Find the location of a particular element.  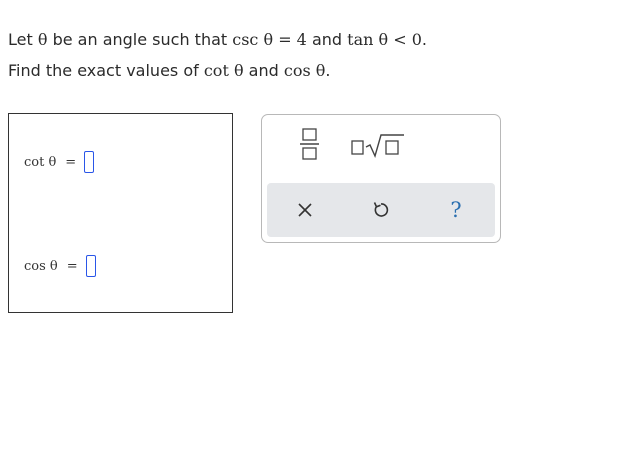

problem-text: Find the exact values of is located at coordinates (106, 70).